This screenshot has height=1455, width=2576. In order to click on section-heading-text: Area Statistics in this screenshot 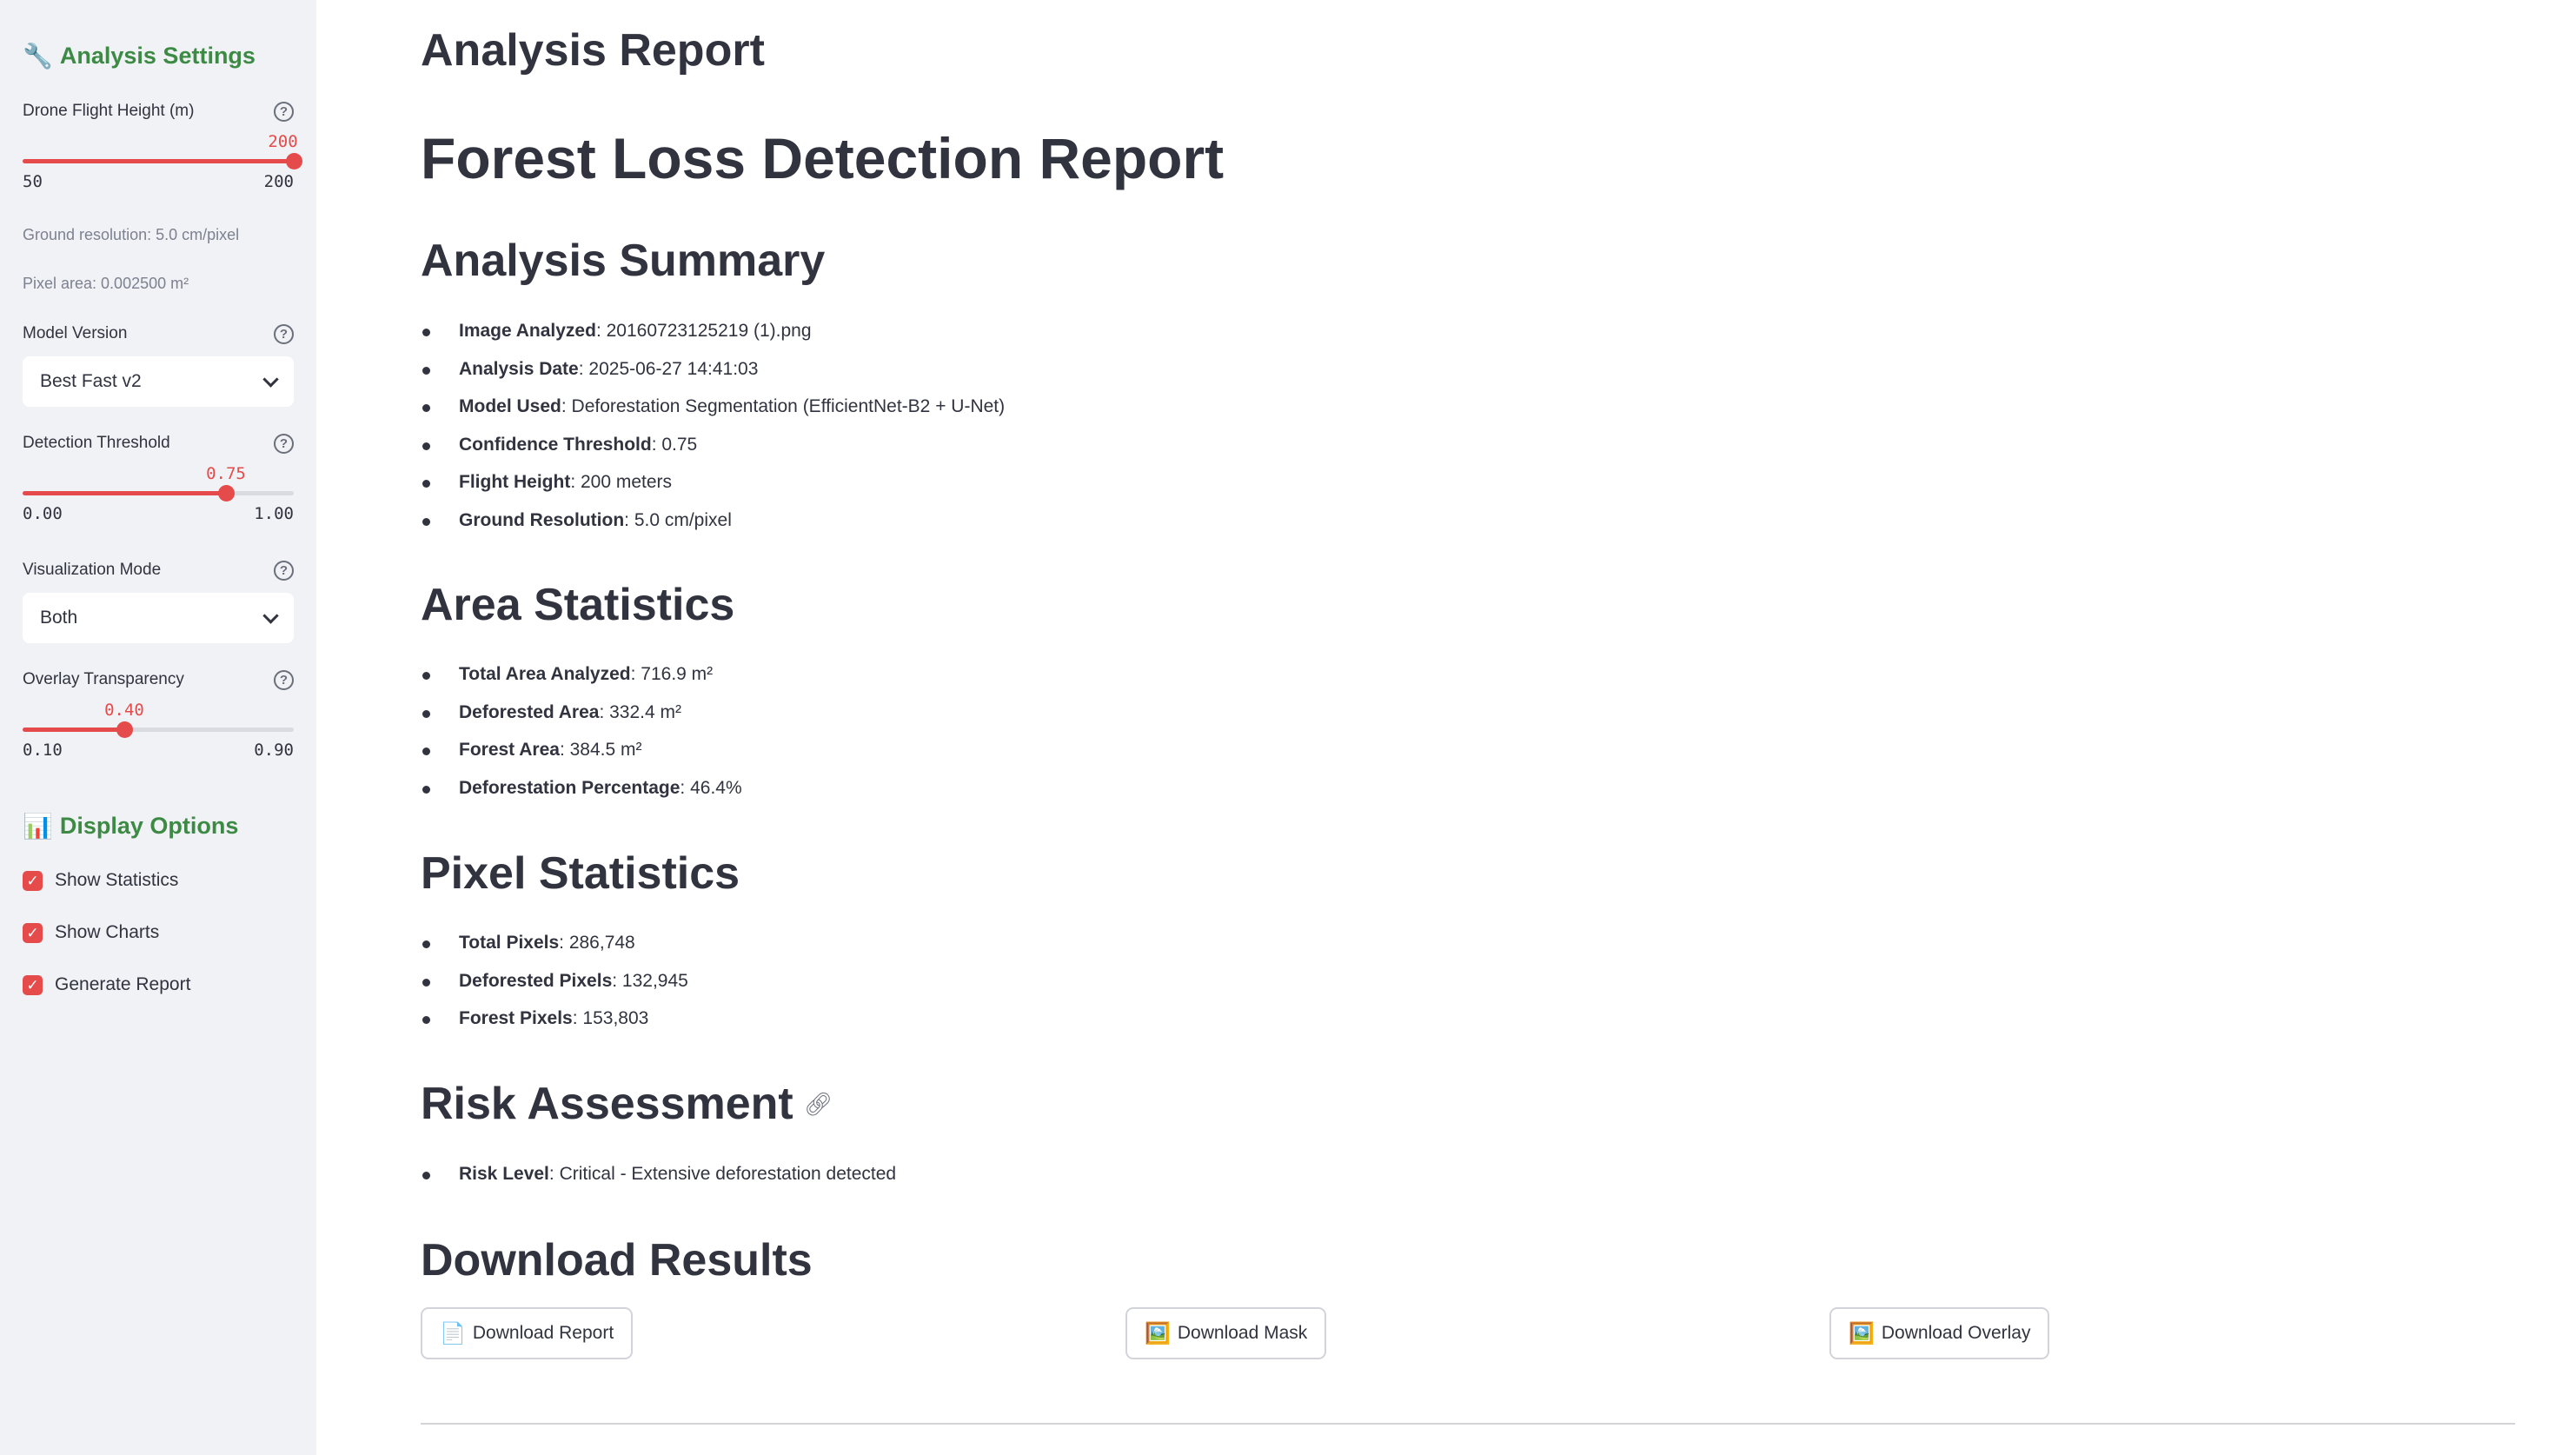, I will do `click(578, 605)`.